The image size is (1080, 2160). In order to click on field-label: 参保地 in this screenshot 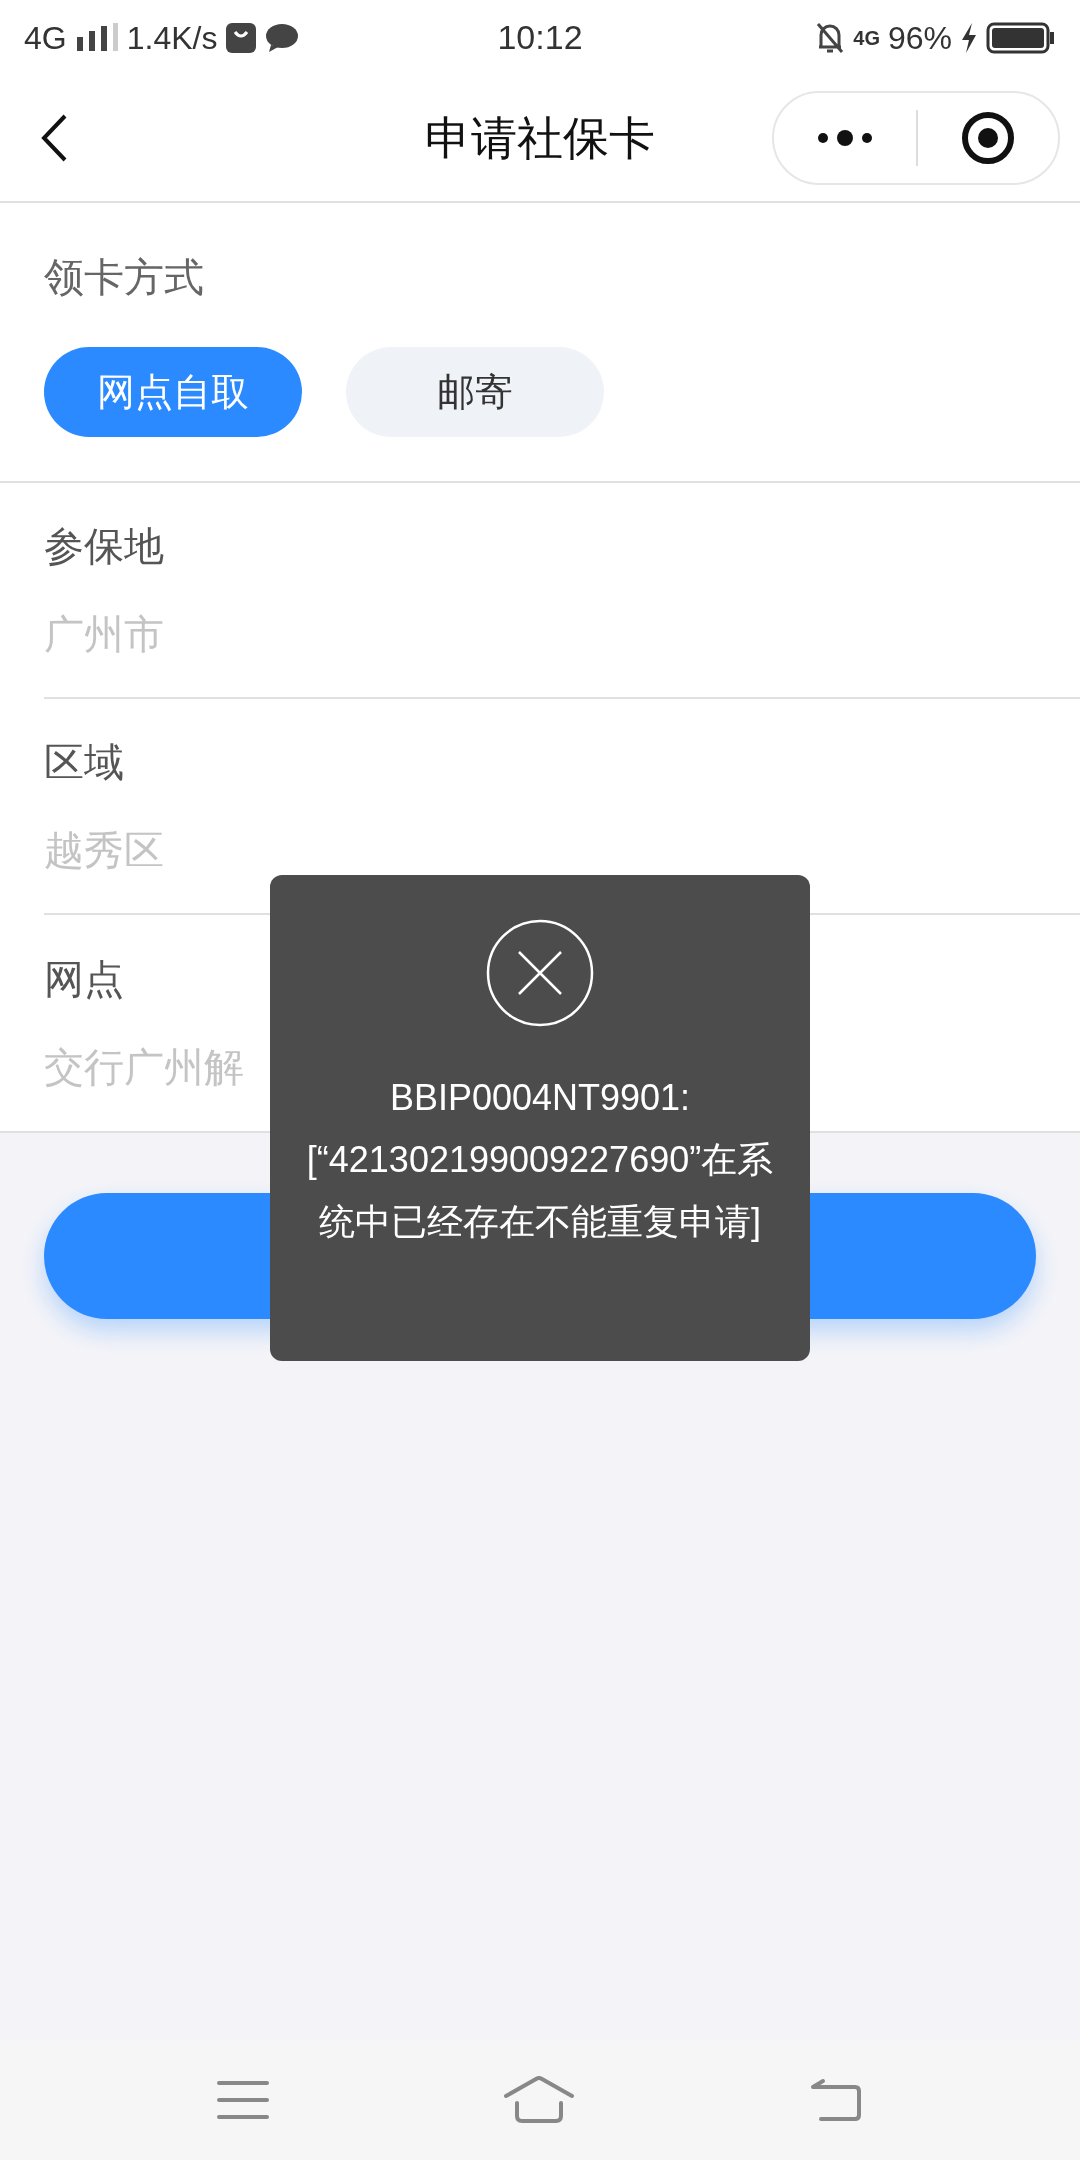, I will do `click(104, 546)`.